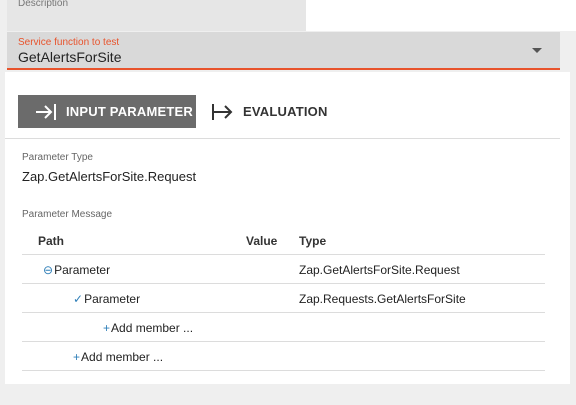 Image resolution: width=576 pixels, height=405 pixels. Describe the element at coordinates (129, 111) in the screenshot. I see `tab-input-parameter-label: INPUT PARAMETER` at that location.